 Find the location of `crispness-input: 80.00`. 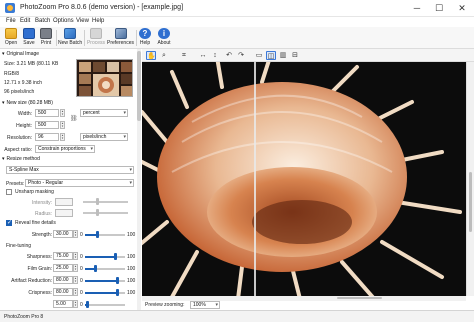

crispness-input: 80.00 is located at coordinates (63, 292).